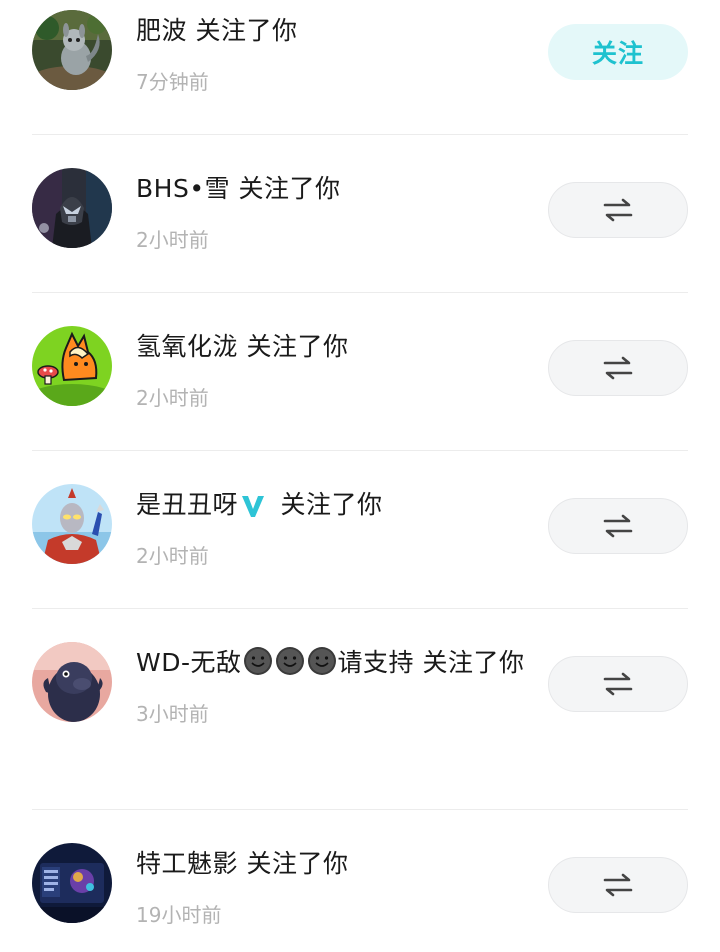 The width and height of the screenshot is (720, 952). I want to click on notification-text: 氢氧化泷 关注了你, so click(332, 347).